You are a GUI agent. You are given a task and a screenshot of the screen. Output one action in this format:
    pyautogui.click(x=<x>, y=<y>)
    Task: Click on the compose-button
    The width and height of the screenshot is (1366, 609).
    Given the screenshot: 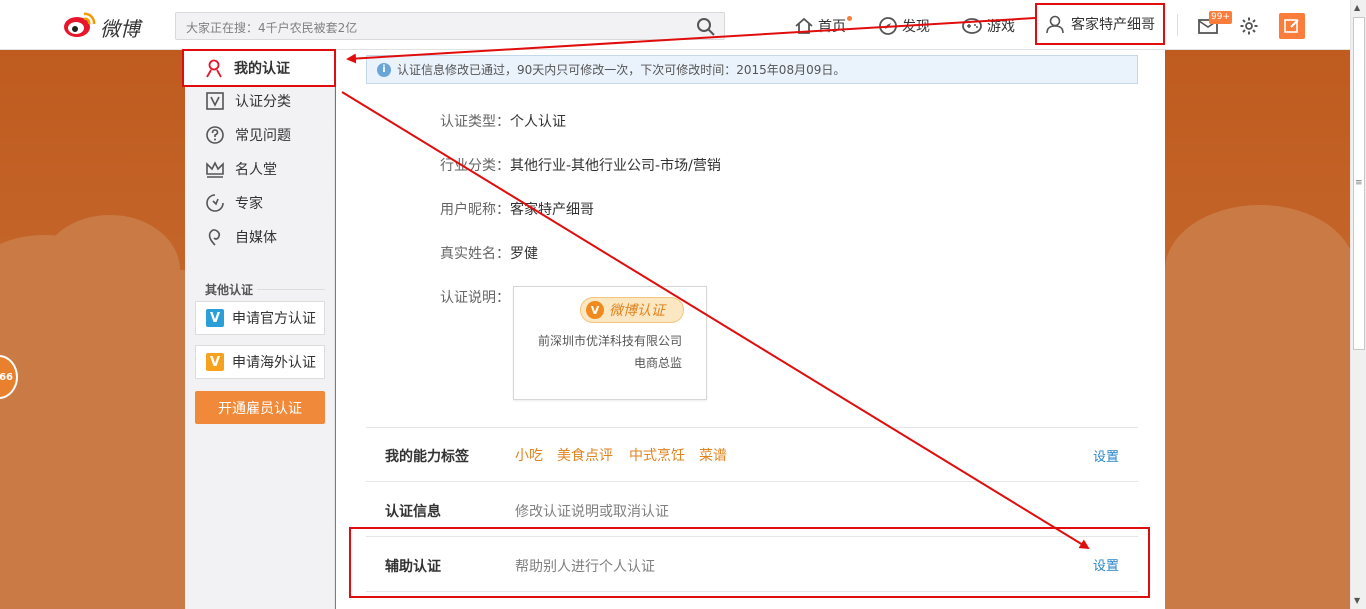 What is the action you would take?
    pyautogui.click(x=1292, y=26)
    